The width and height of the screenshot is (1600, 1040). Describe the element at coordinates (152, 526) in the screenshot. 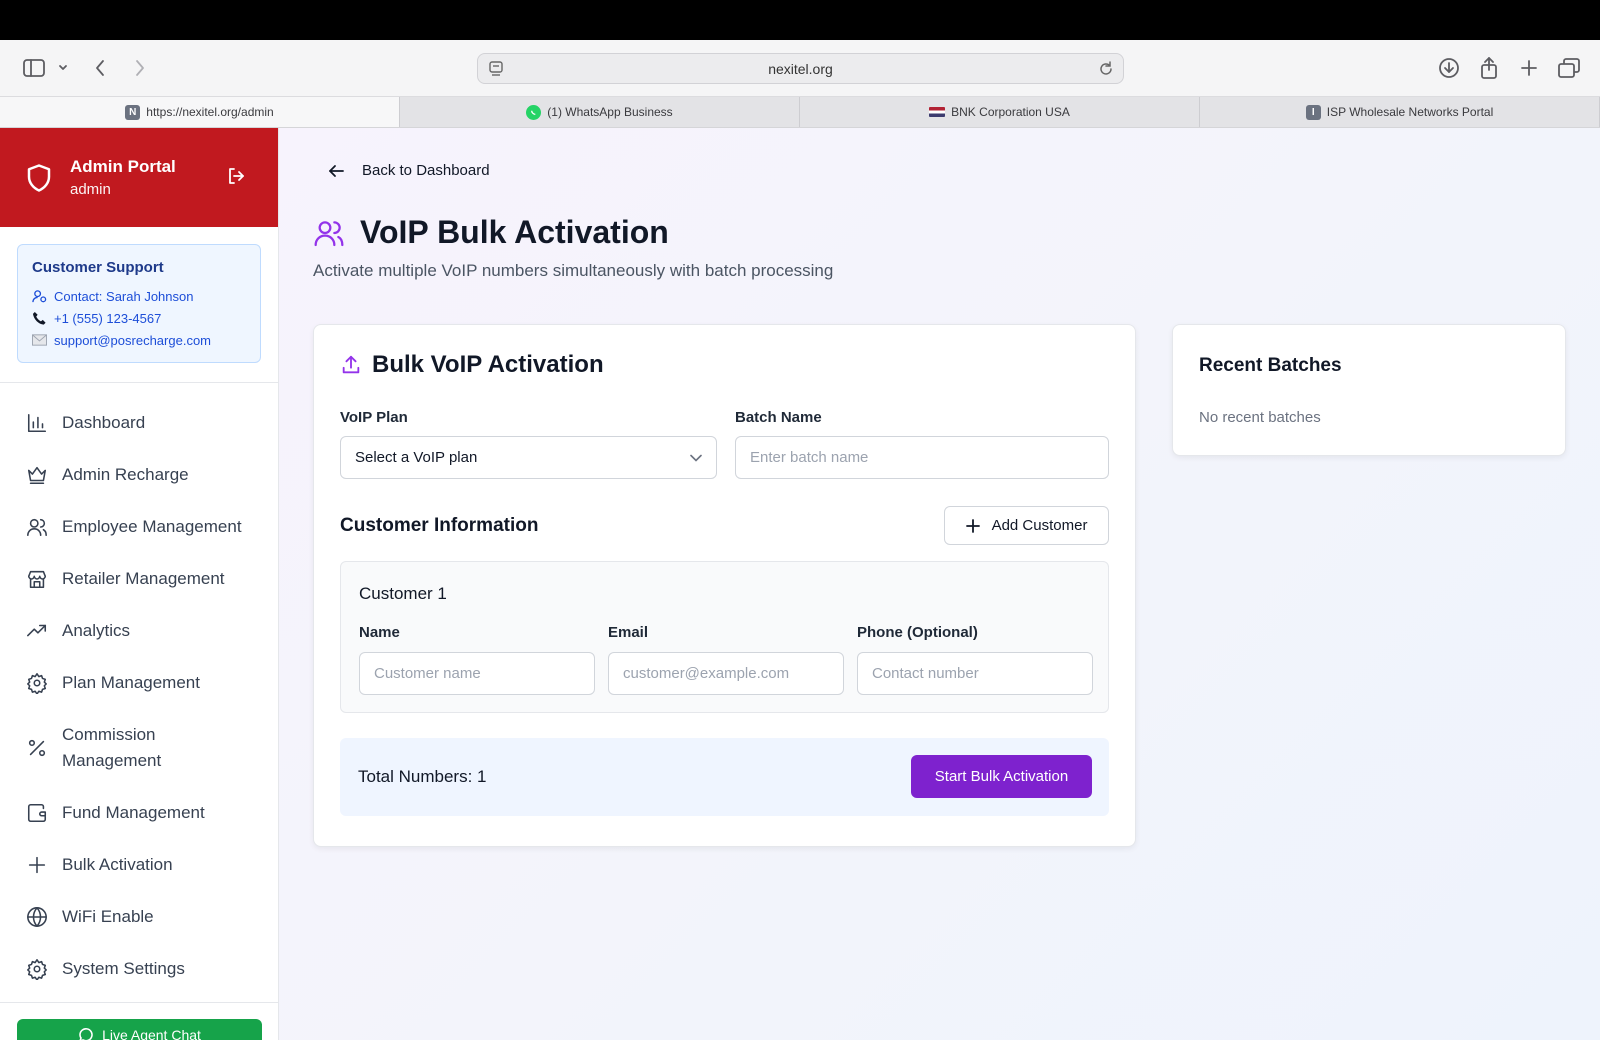

I see `sidebar-item-label: Employee Management` at that location.